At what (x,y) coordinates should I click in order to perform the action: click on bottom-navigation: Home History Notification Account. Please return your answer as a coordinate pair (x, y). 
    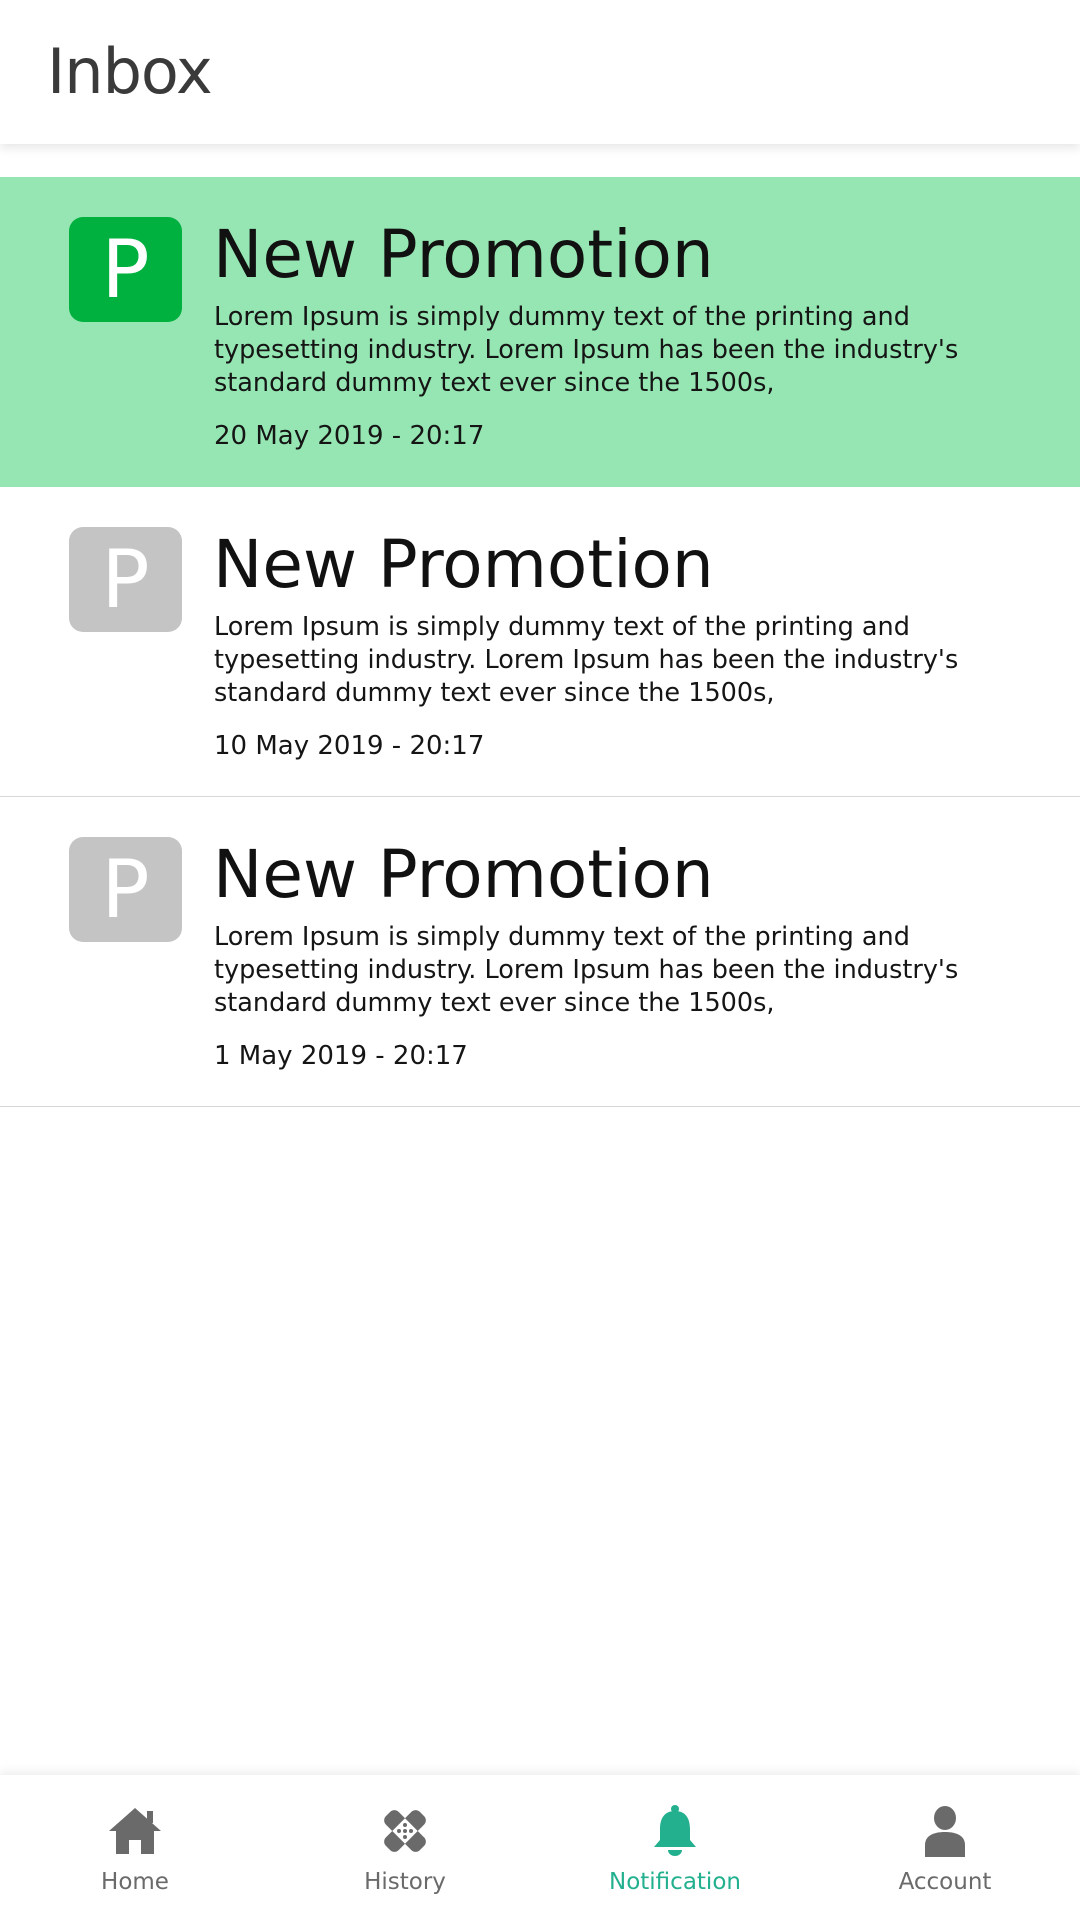
    Looking at the image, I should click on (540, 1847).